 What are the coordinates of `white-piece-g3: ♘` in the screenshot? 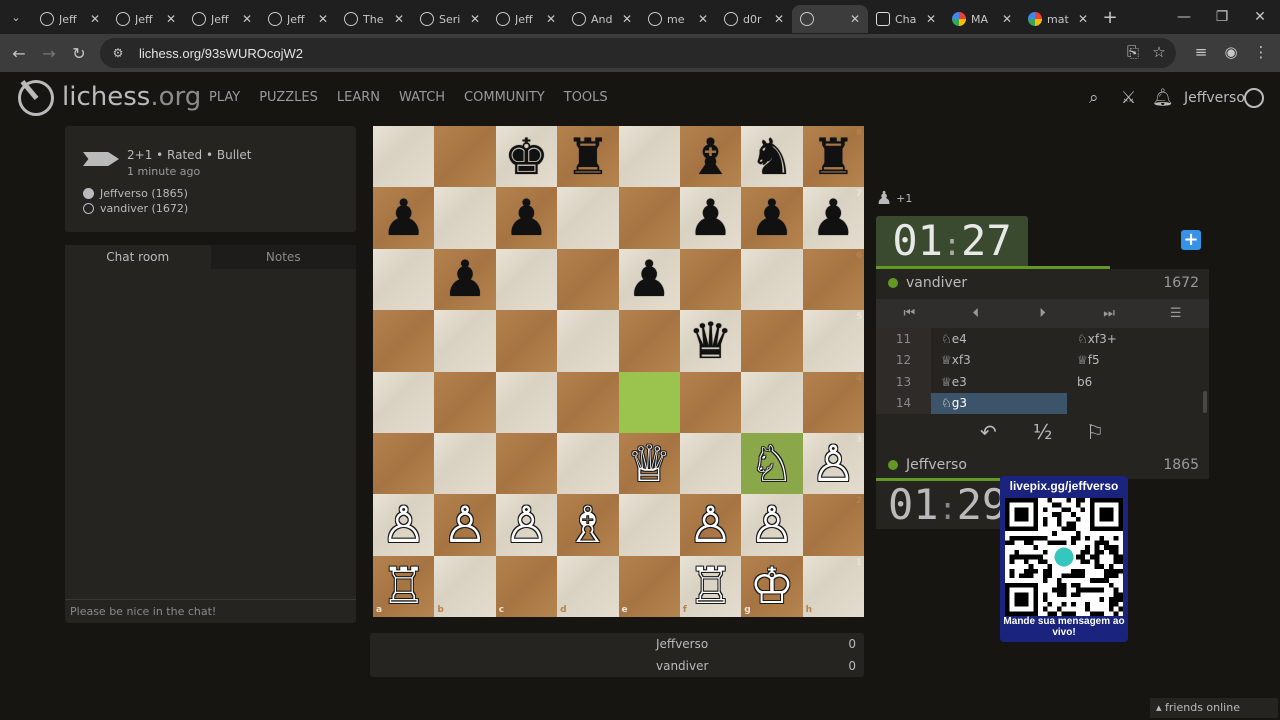 It's located at (771, 463).